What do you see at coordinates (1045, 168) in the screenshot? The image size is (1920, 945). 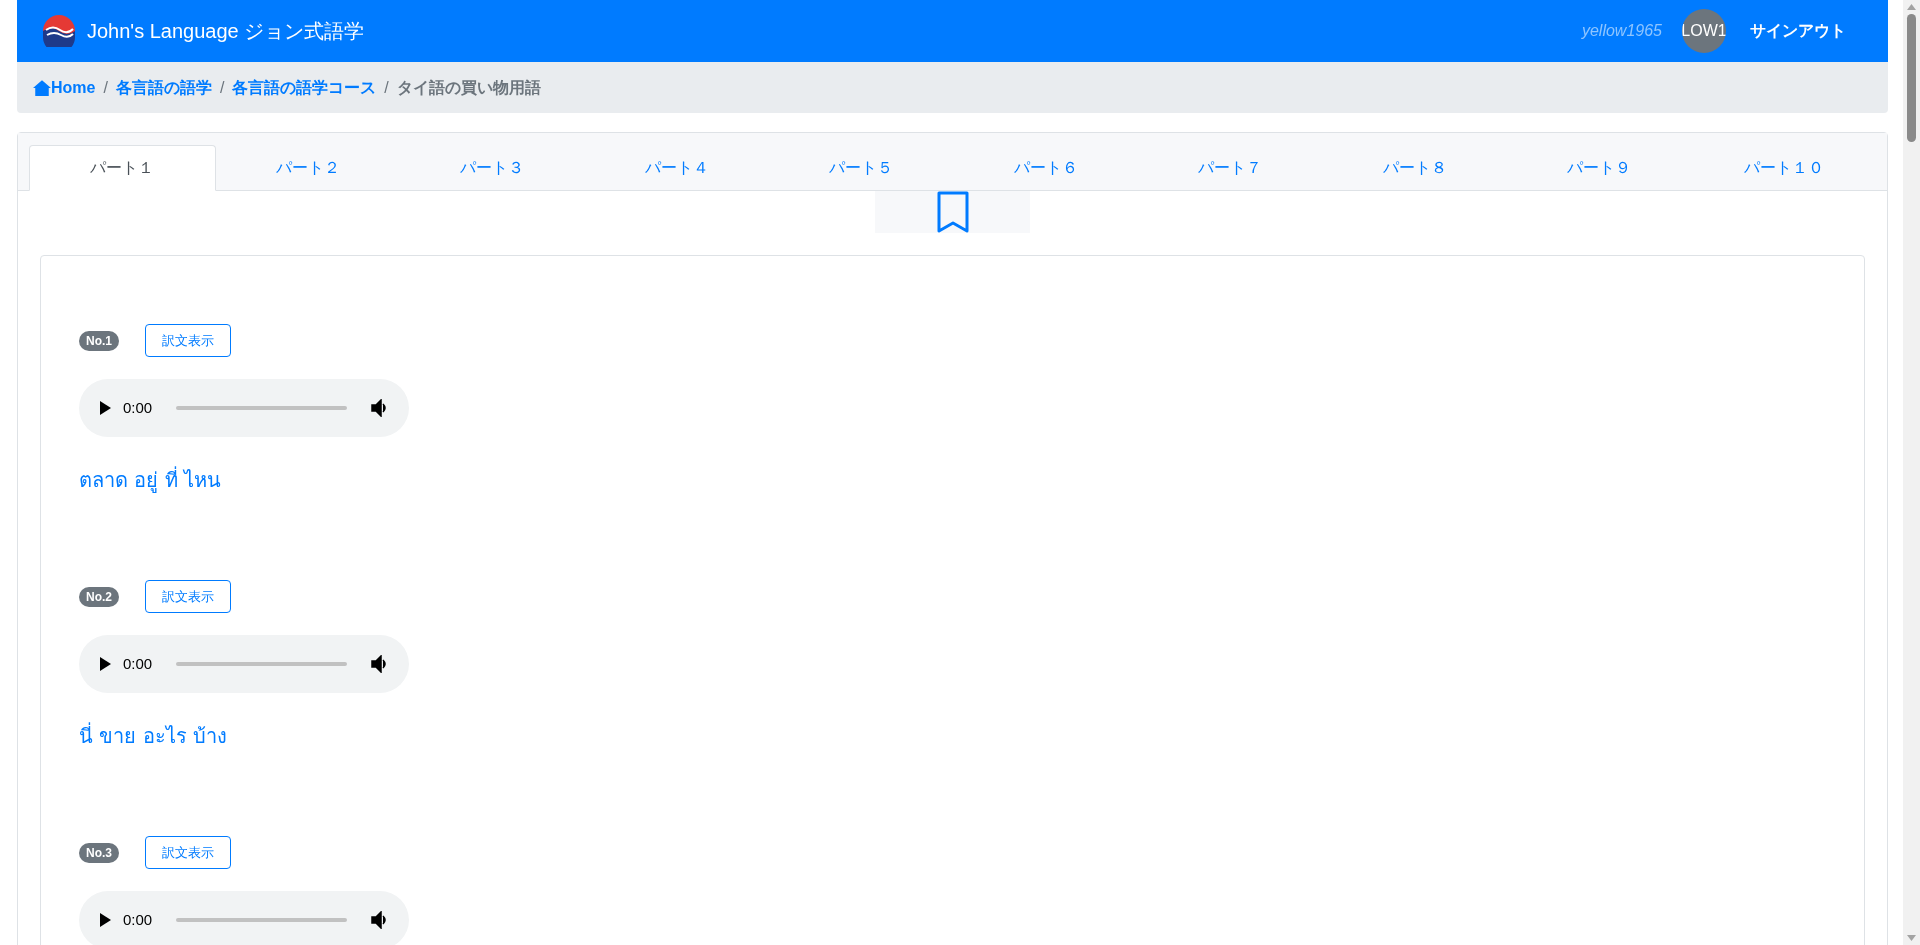 I see `part-tab: パート６` at bounding box center [1045, 168].